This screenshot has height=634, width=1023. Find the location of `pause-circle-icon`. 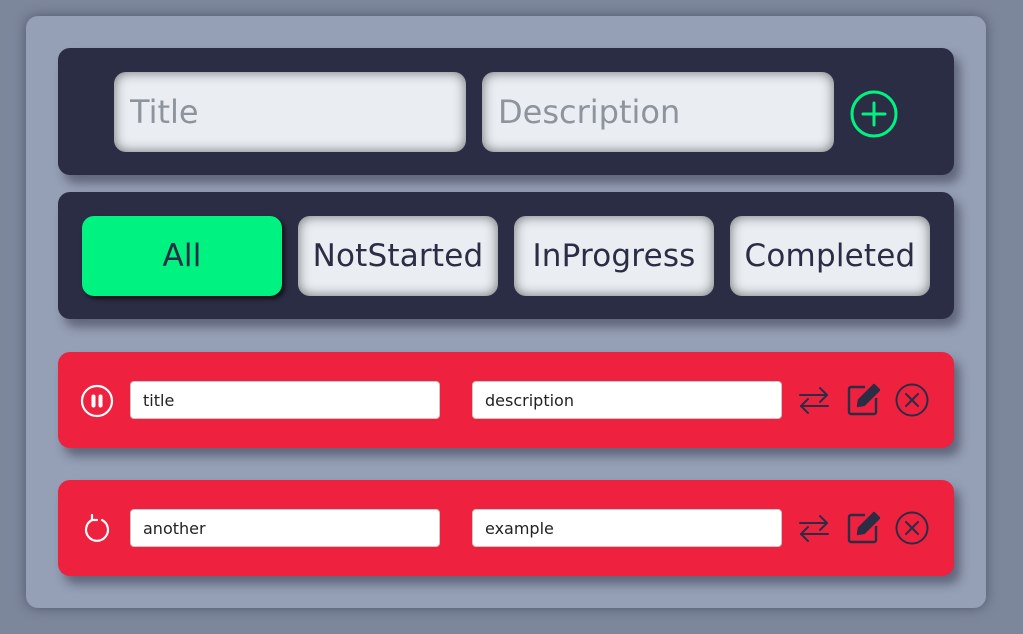

pause-circle-icon is located at coordinates (97, 401).